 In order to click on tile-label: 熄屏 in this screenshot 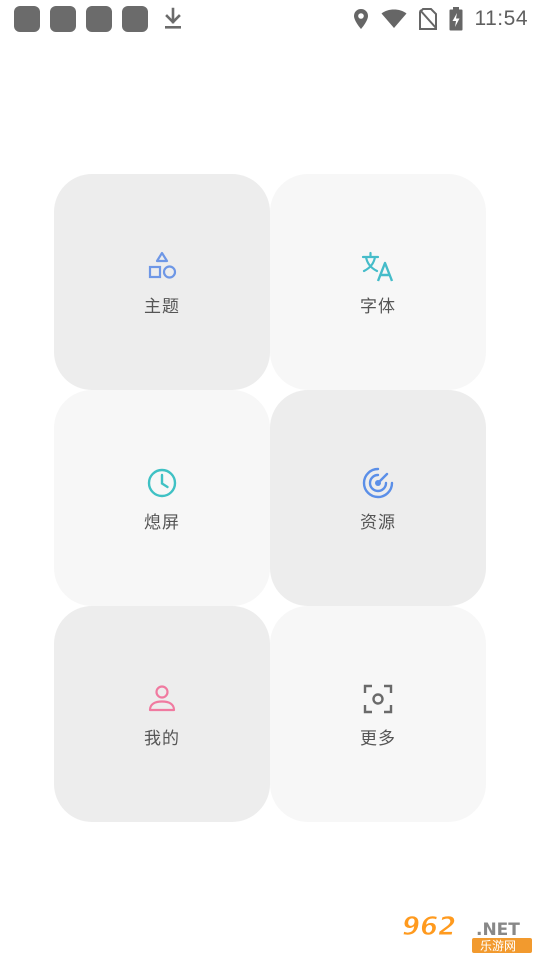, I will do `click(162, 522)`.